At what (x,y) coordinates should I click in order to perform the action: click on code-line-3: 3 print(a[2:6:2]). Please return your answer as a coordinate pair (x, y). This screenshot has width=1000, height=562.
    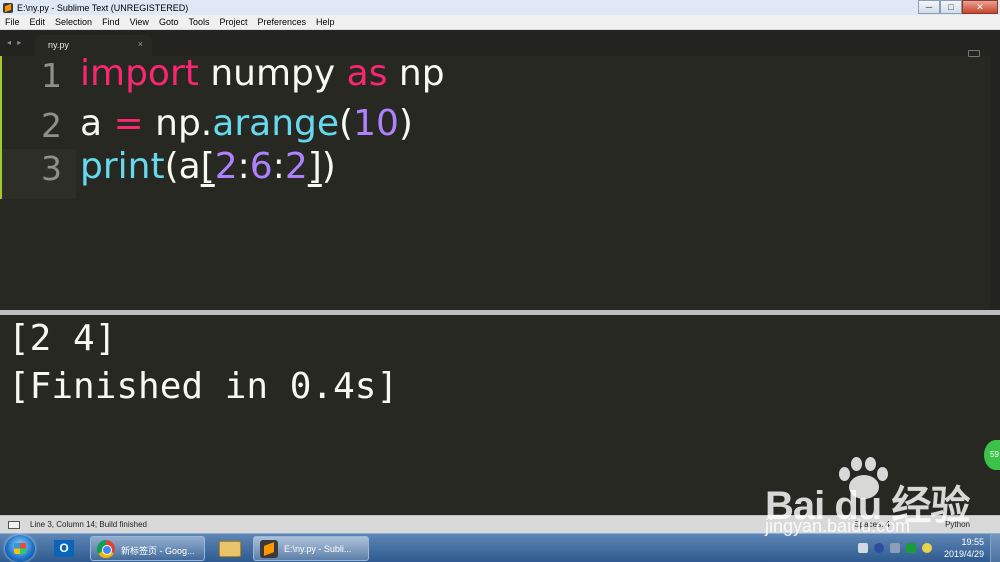
    Looking at the image, I should click on (500, 176).